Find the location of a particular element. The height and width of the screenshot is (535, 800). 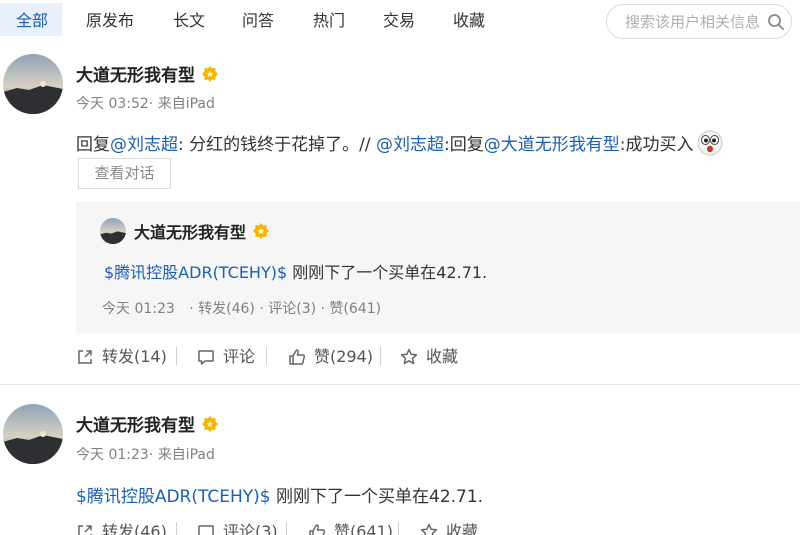

search-icon is located at coordinates (776, 22).